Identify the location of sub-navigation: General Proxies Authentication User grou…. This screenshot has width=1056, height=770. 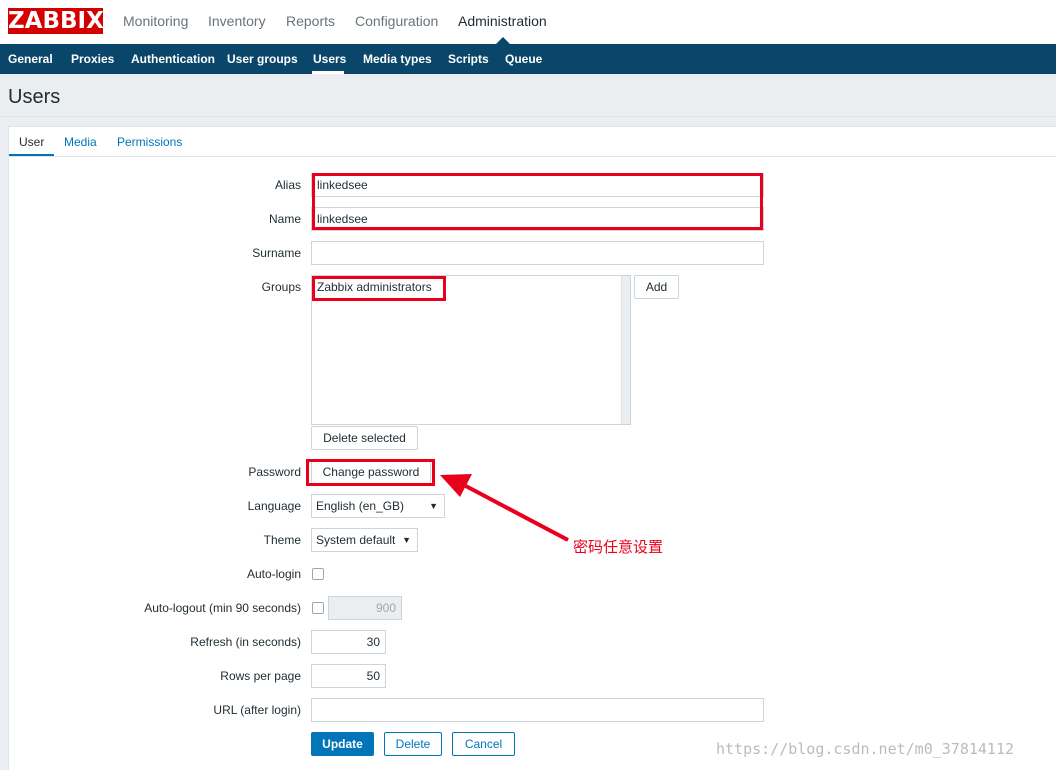
(528, 59).